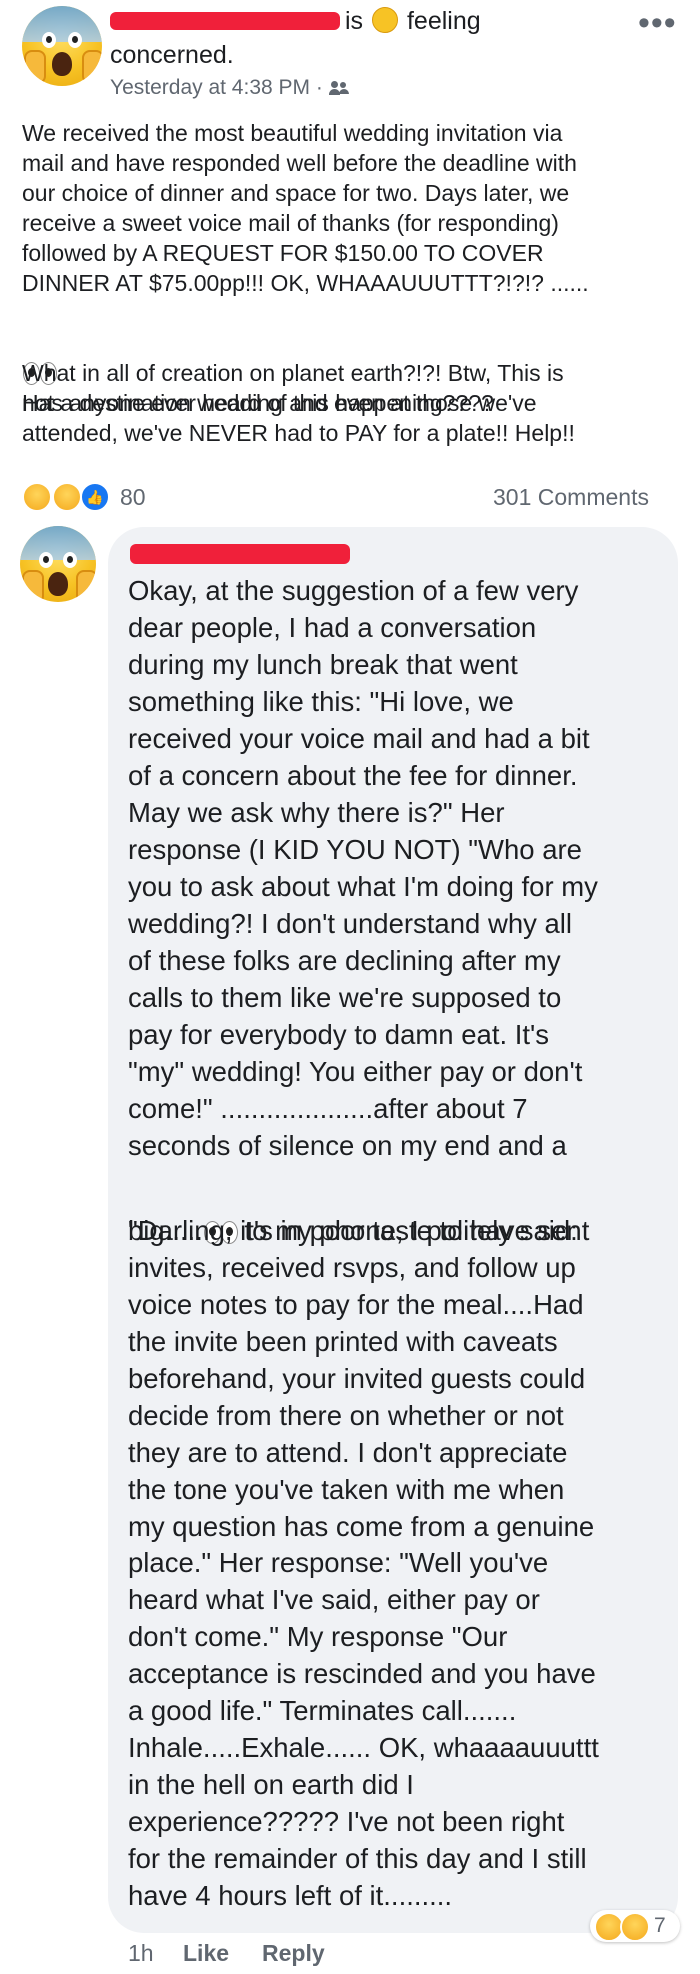 This screenshot has width=700, height=1974. I want to click on reply-button: Reply, so click(293, 1953).